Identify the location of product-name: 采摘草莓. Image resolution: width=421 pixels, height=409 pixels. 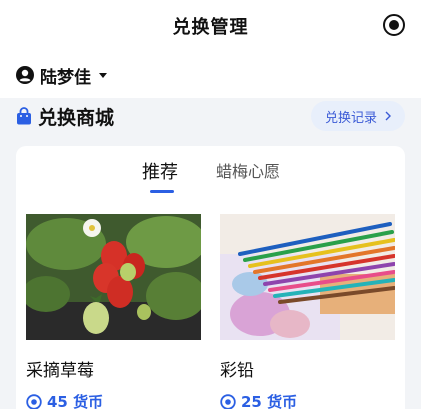
(60, 371).